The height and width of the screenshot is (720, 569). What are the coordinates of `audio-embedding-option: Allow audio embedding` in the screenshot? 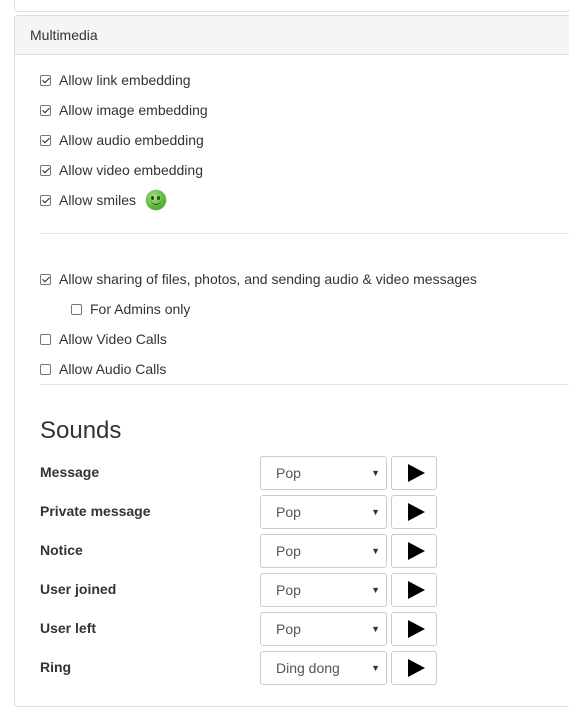 It's located at (122, 140).